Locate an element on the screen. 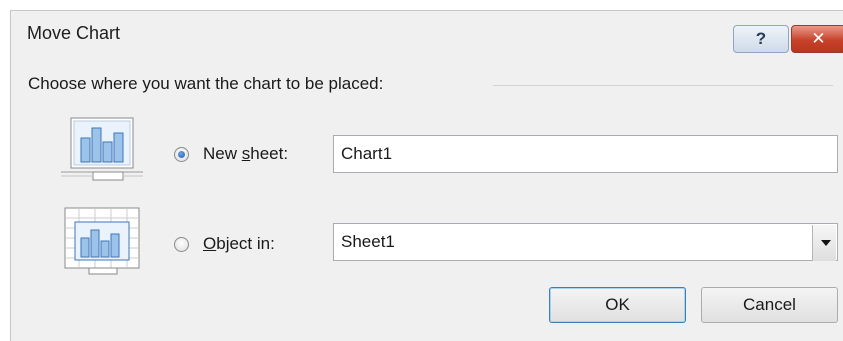 This screenshot has height=341, width=843. cancel-button: Cancel is located at coordinates (769, 305).